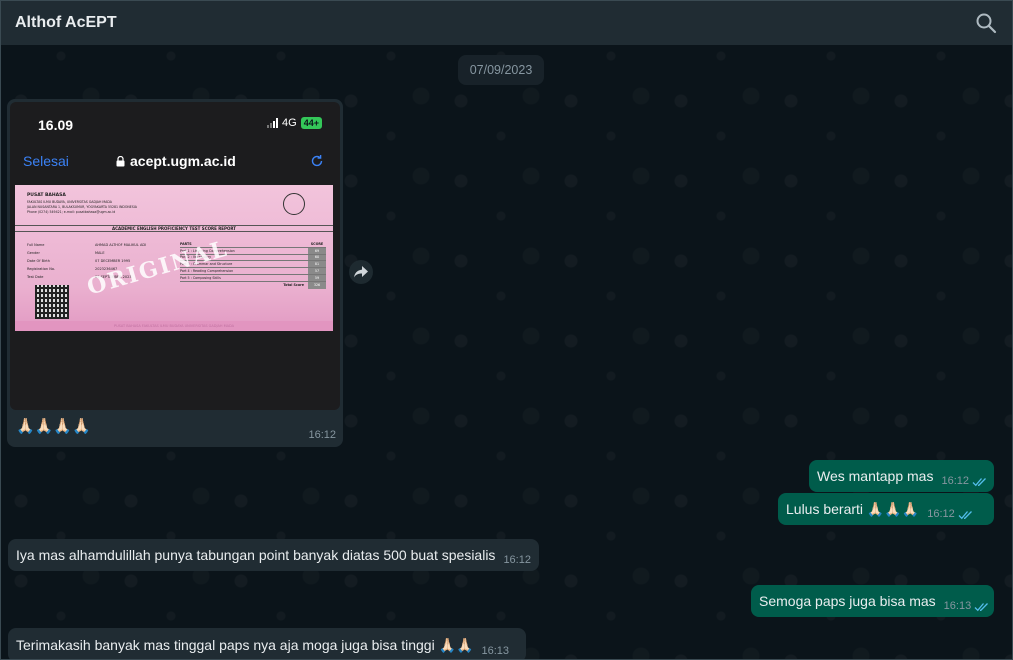 Image resolution: width=1013 pixels, height=660 pixels. I want to click on forward-icon, so click(361, 272).